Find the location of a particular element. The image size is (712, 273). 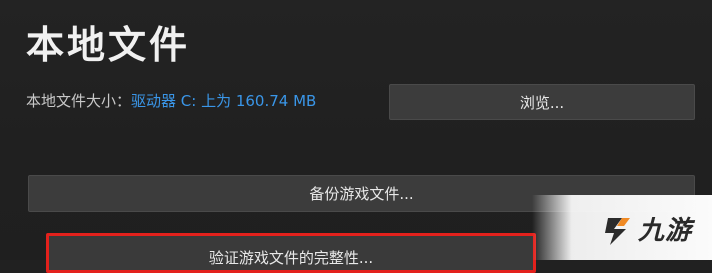

local-file-size-row: 本地文件大小：驱动器 C: 上为 160.74 MB is located at coordinates (171, 101).